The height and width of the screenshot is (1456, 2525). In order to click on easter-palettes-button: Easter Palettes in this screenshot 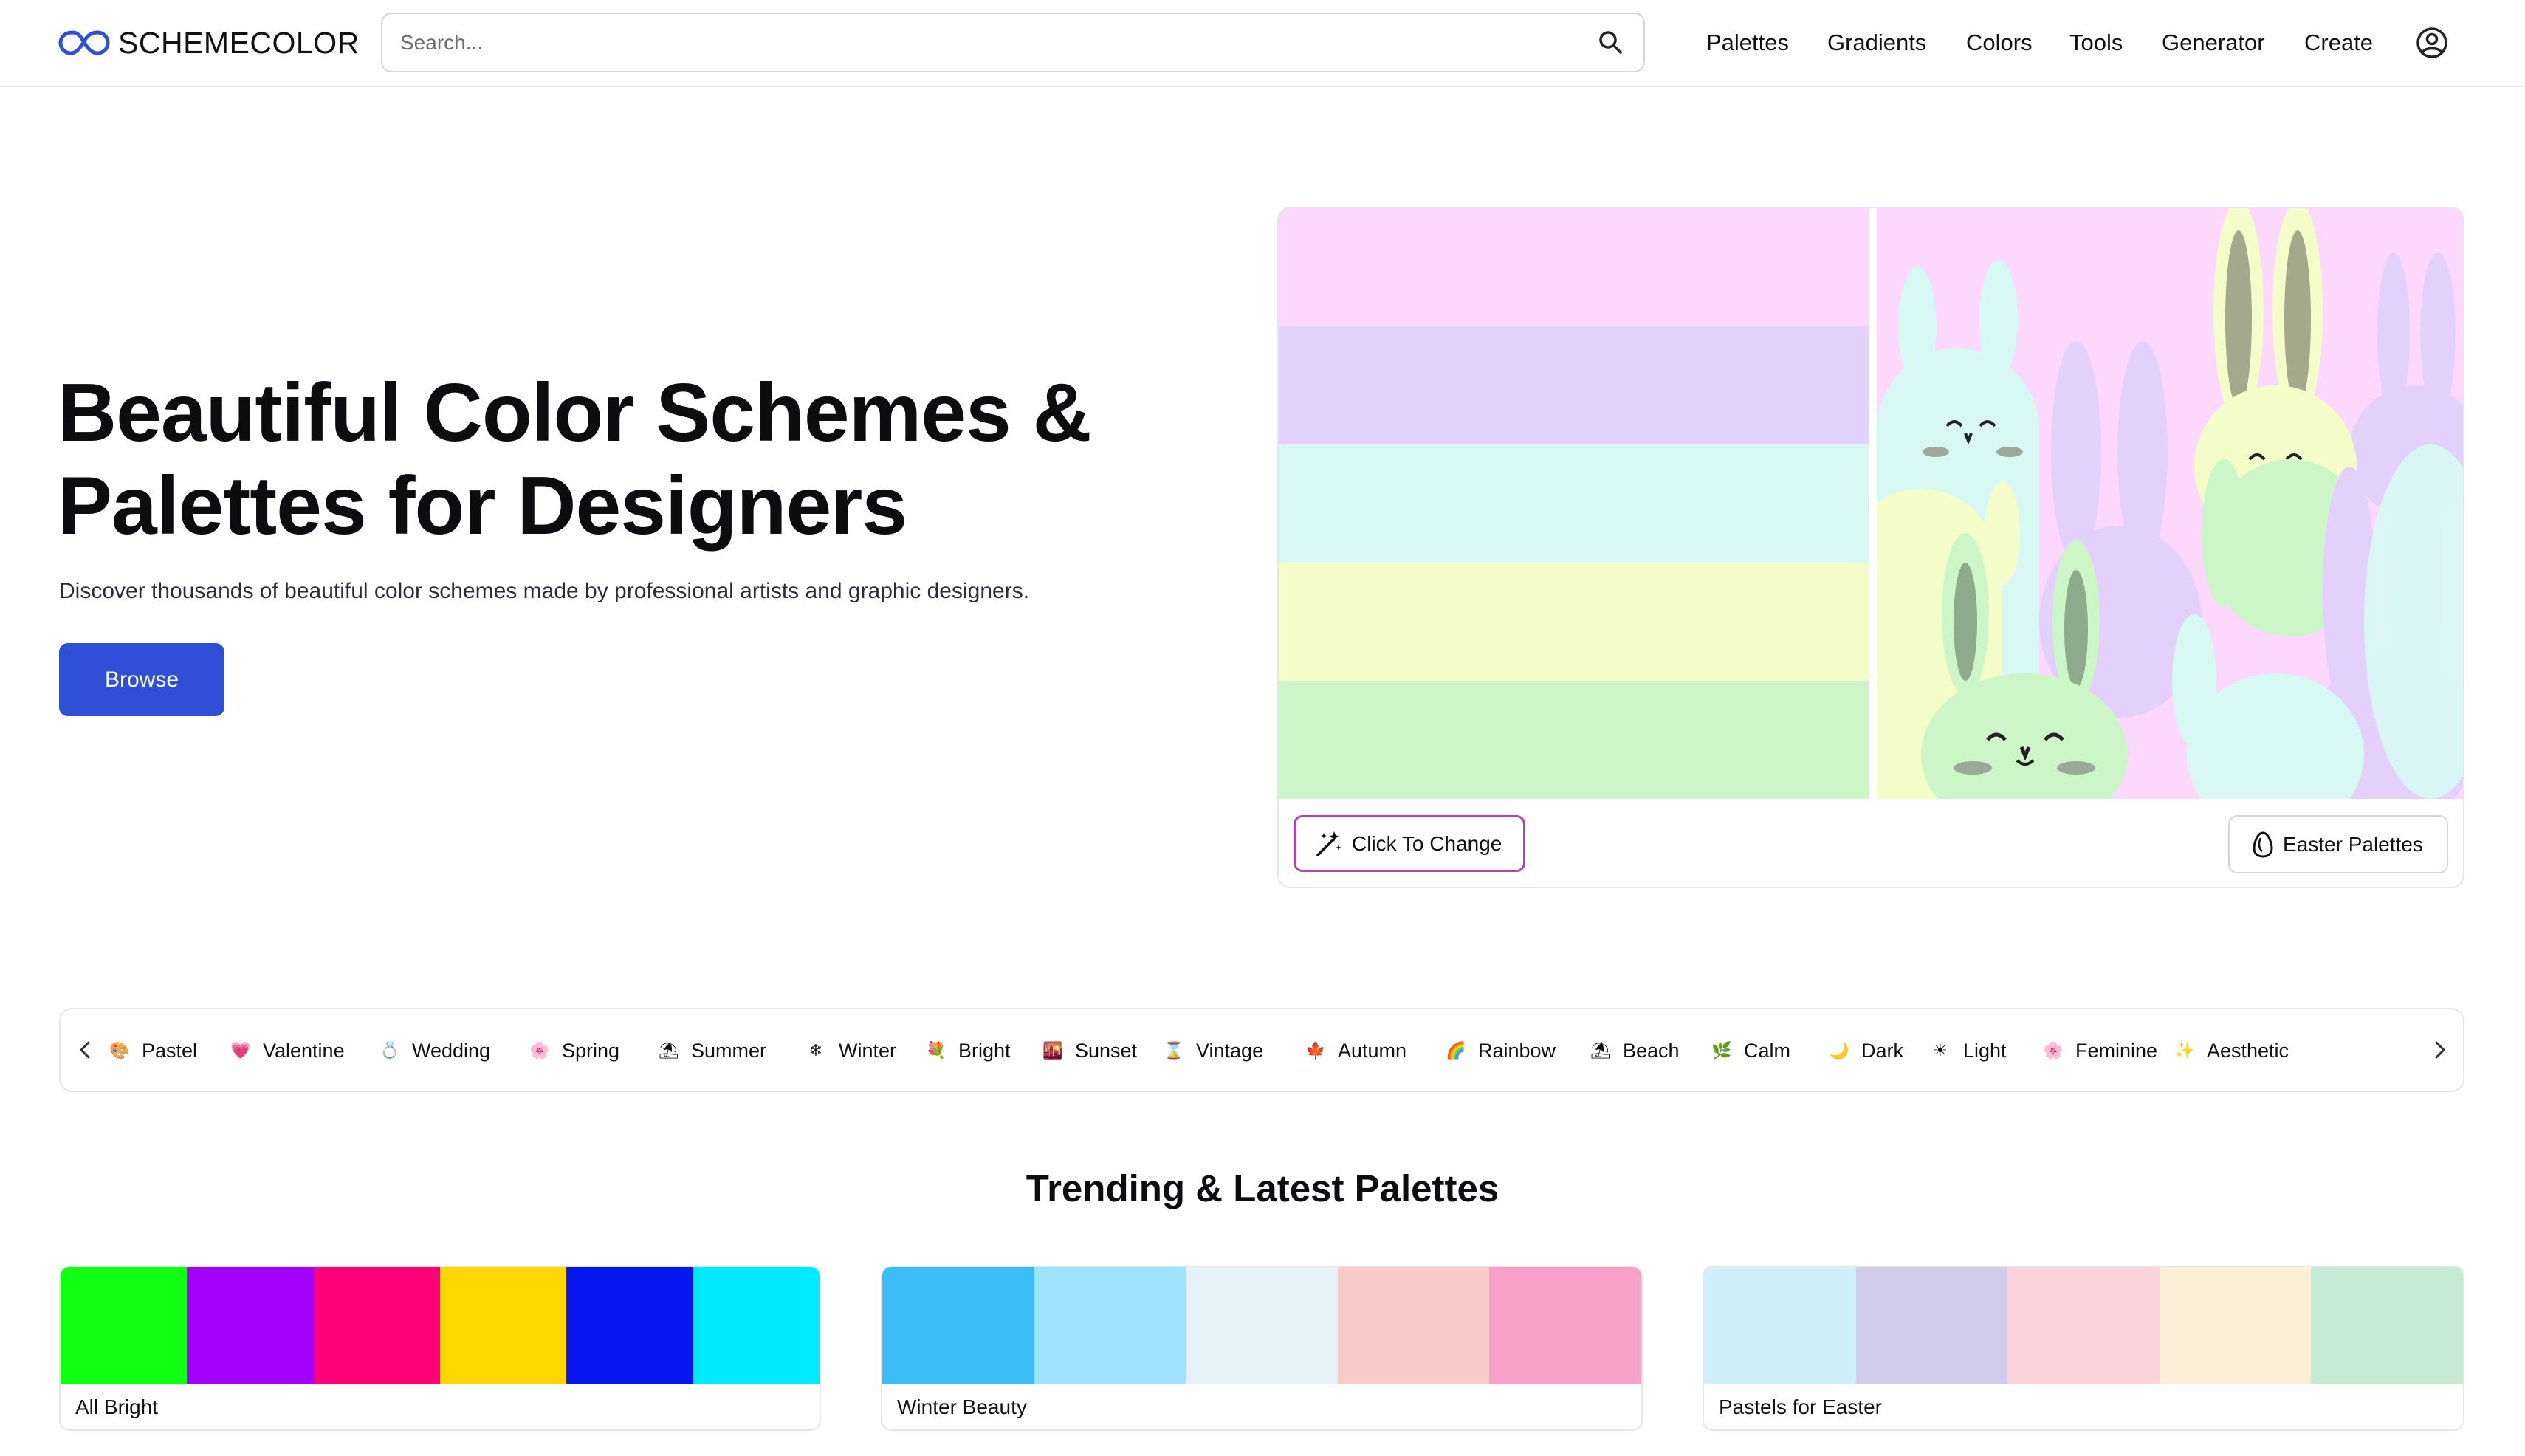, I will do `click(2338, 844)`.